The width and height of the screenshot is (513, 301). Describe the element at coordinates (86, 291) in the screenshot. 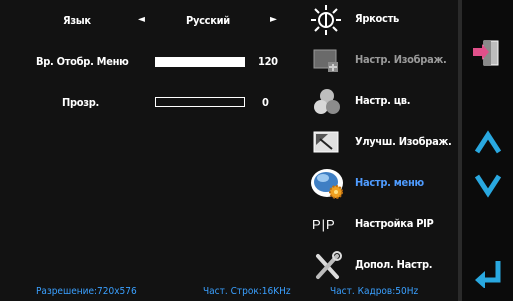

I see `status-resolution: Разрешение:720x576` at that location.